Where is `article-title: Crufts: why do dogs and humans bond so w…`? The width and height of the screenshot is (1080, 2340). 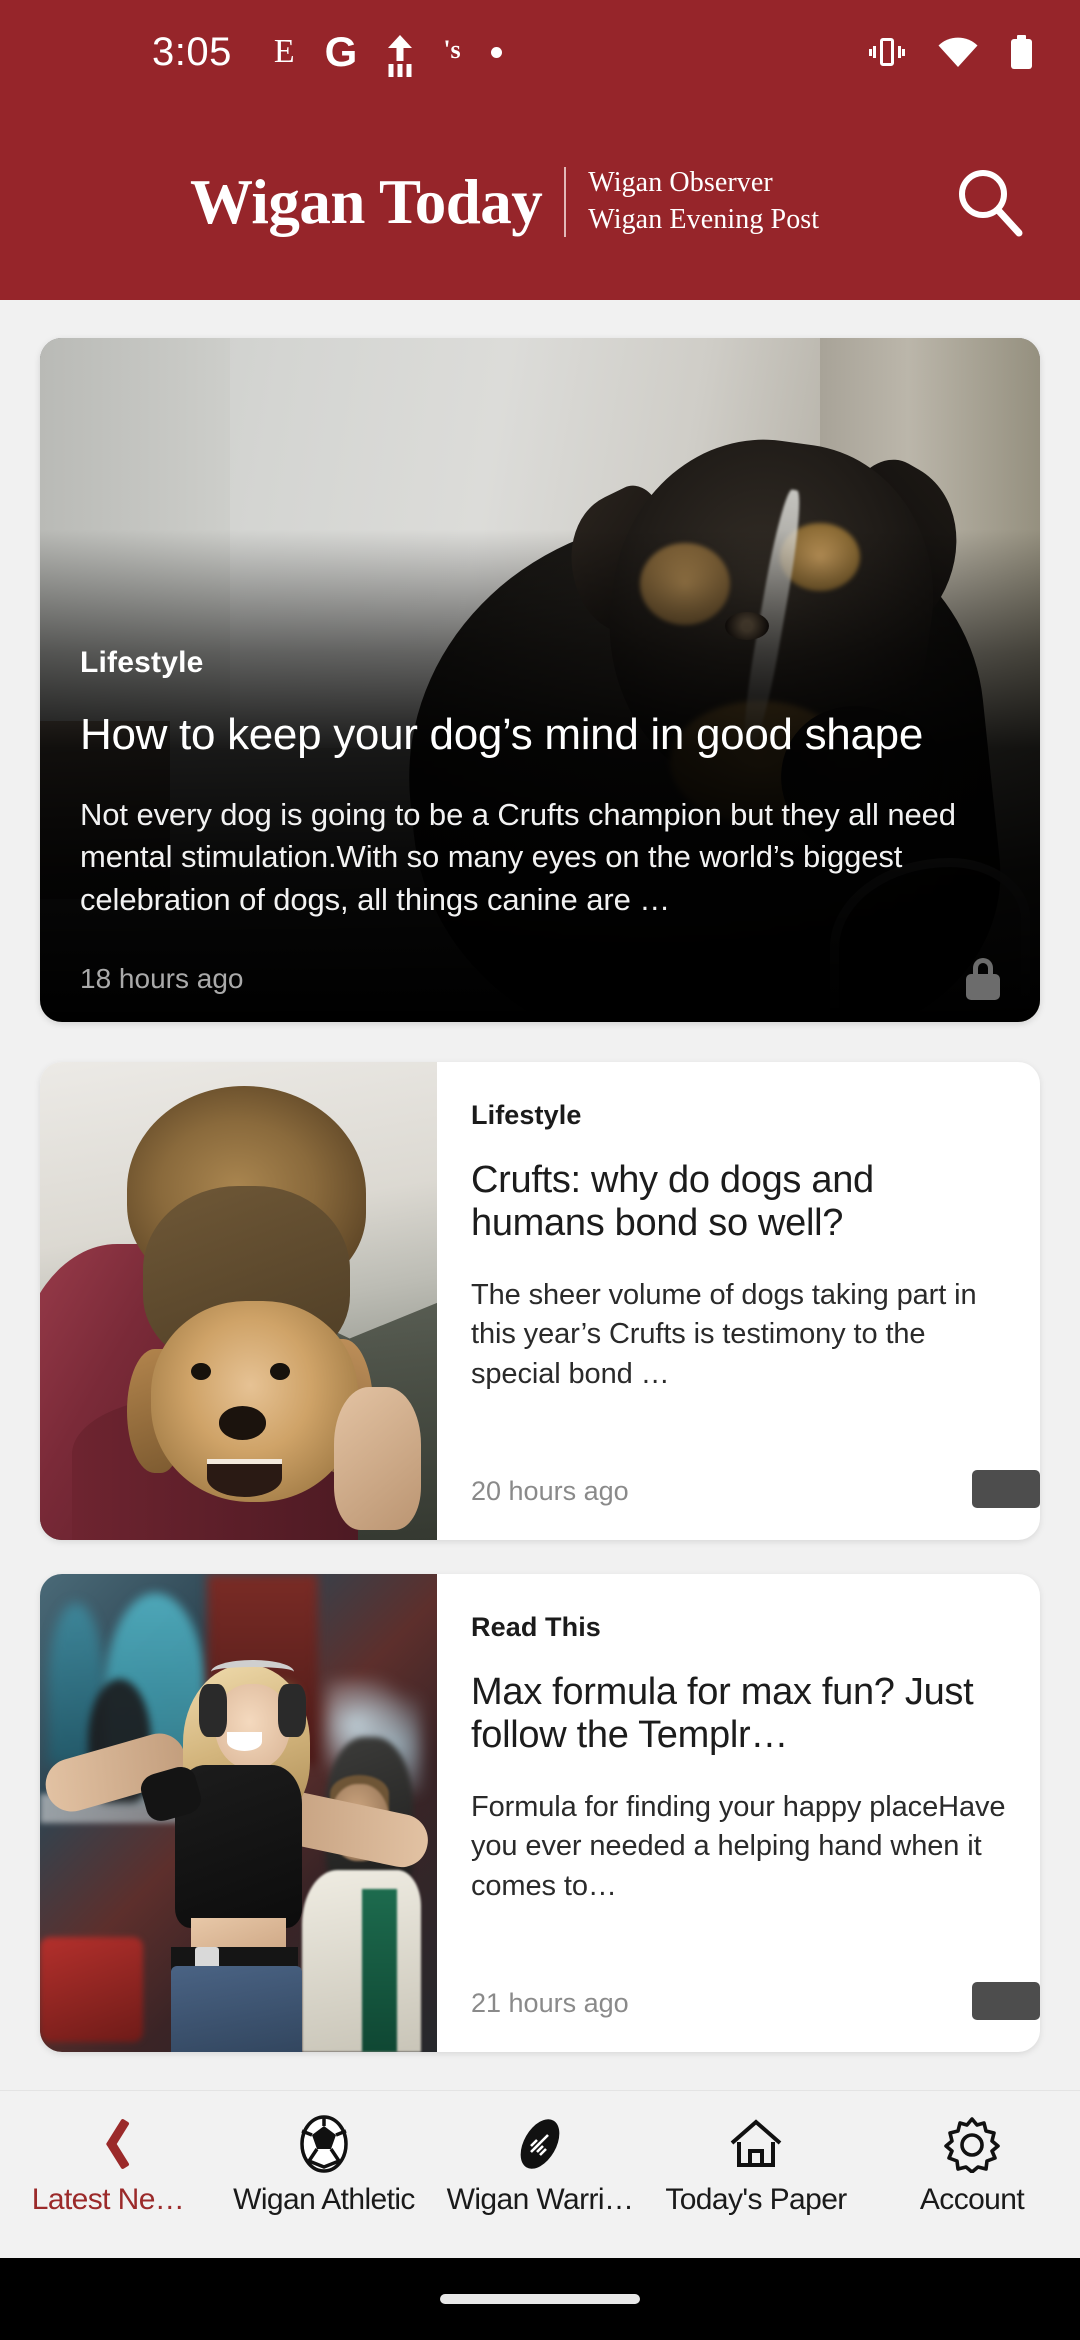 article-title: Crufts: why do dogs and humans bond so w… is located at coordinates (672, 1202).